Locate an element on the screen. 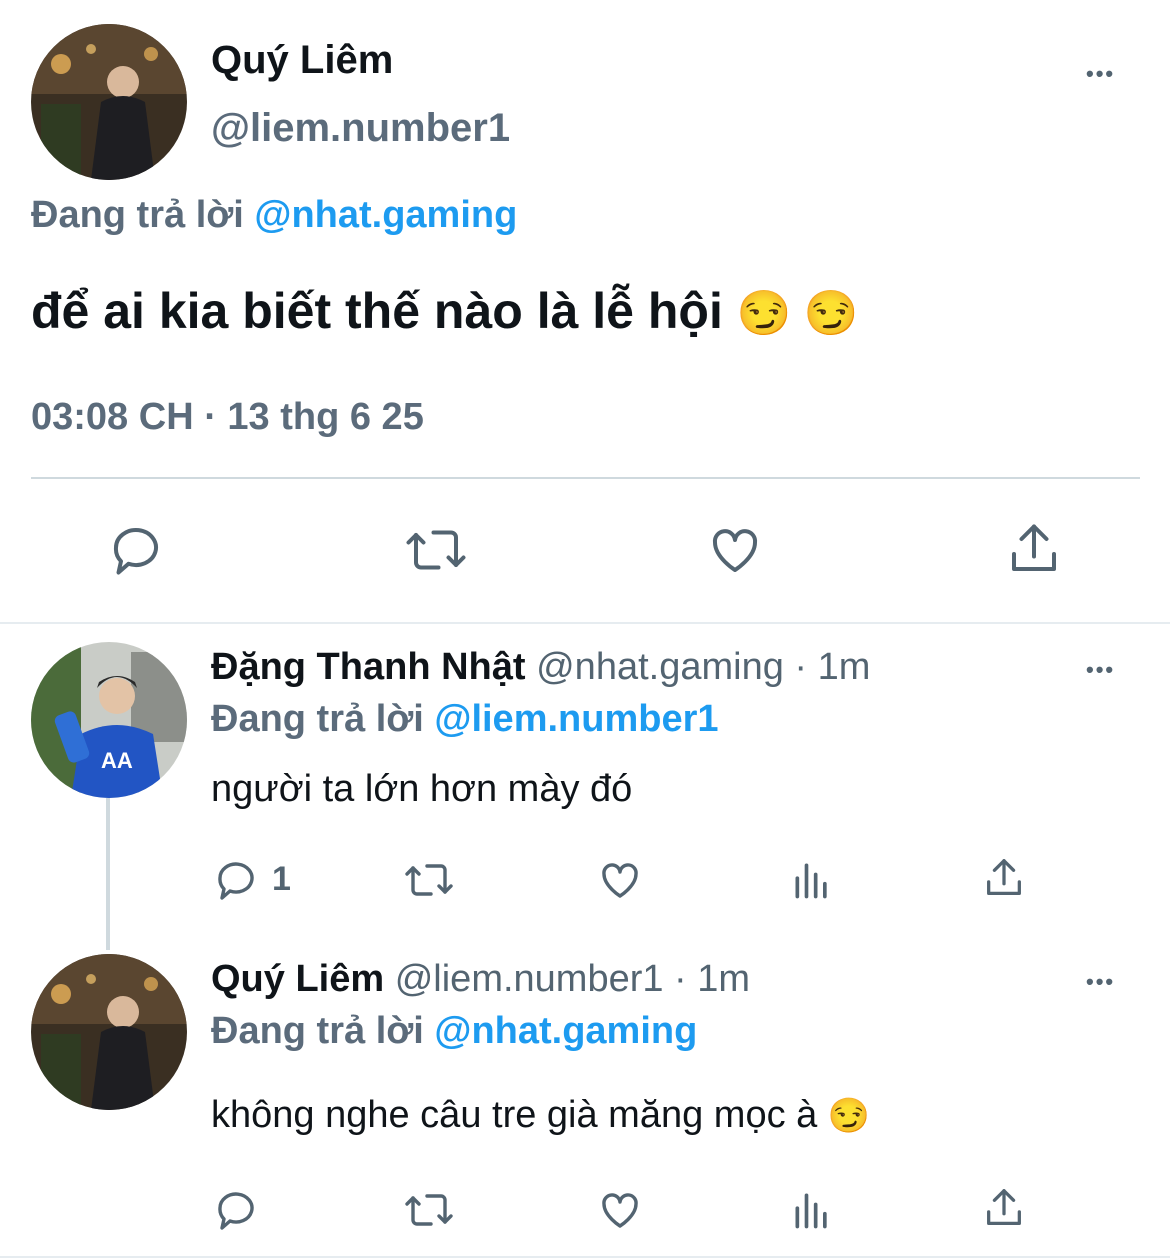  author-name: Quý Liêm is located at coordinates (302, 60).